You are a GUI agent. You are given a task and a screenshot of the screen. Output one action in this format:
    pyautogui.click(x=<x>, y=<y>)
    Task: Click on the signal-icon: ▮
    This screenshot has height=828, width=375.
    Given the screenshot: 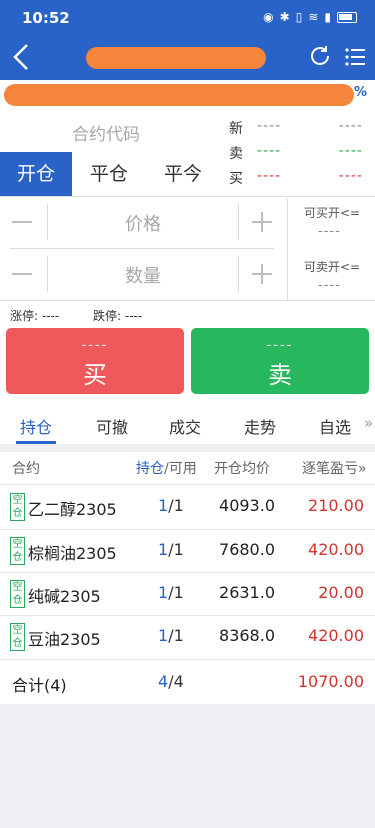 What is the action you would take?
    pyautogui.click(x=327, y=17)
    